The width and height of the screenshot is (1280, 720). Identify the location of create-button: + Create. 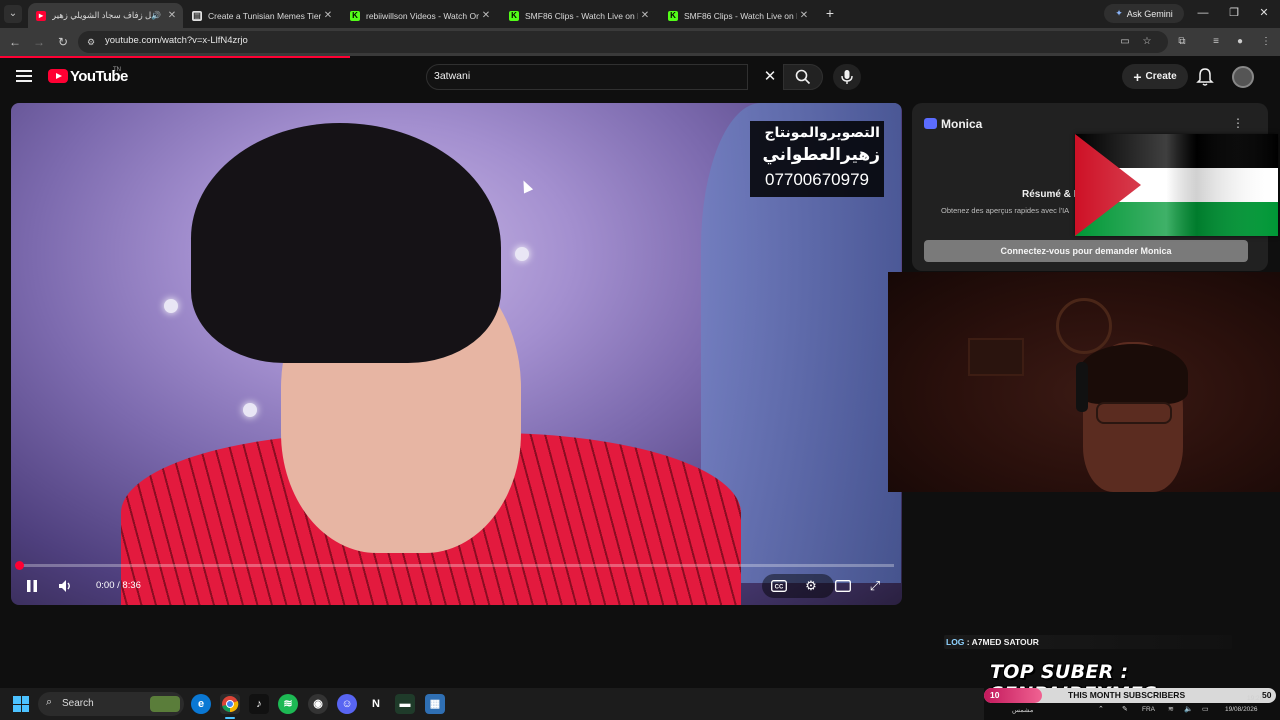
(1155, 76).